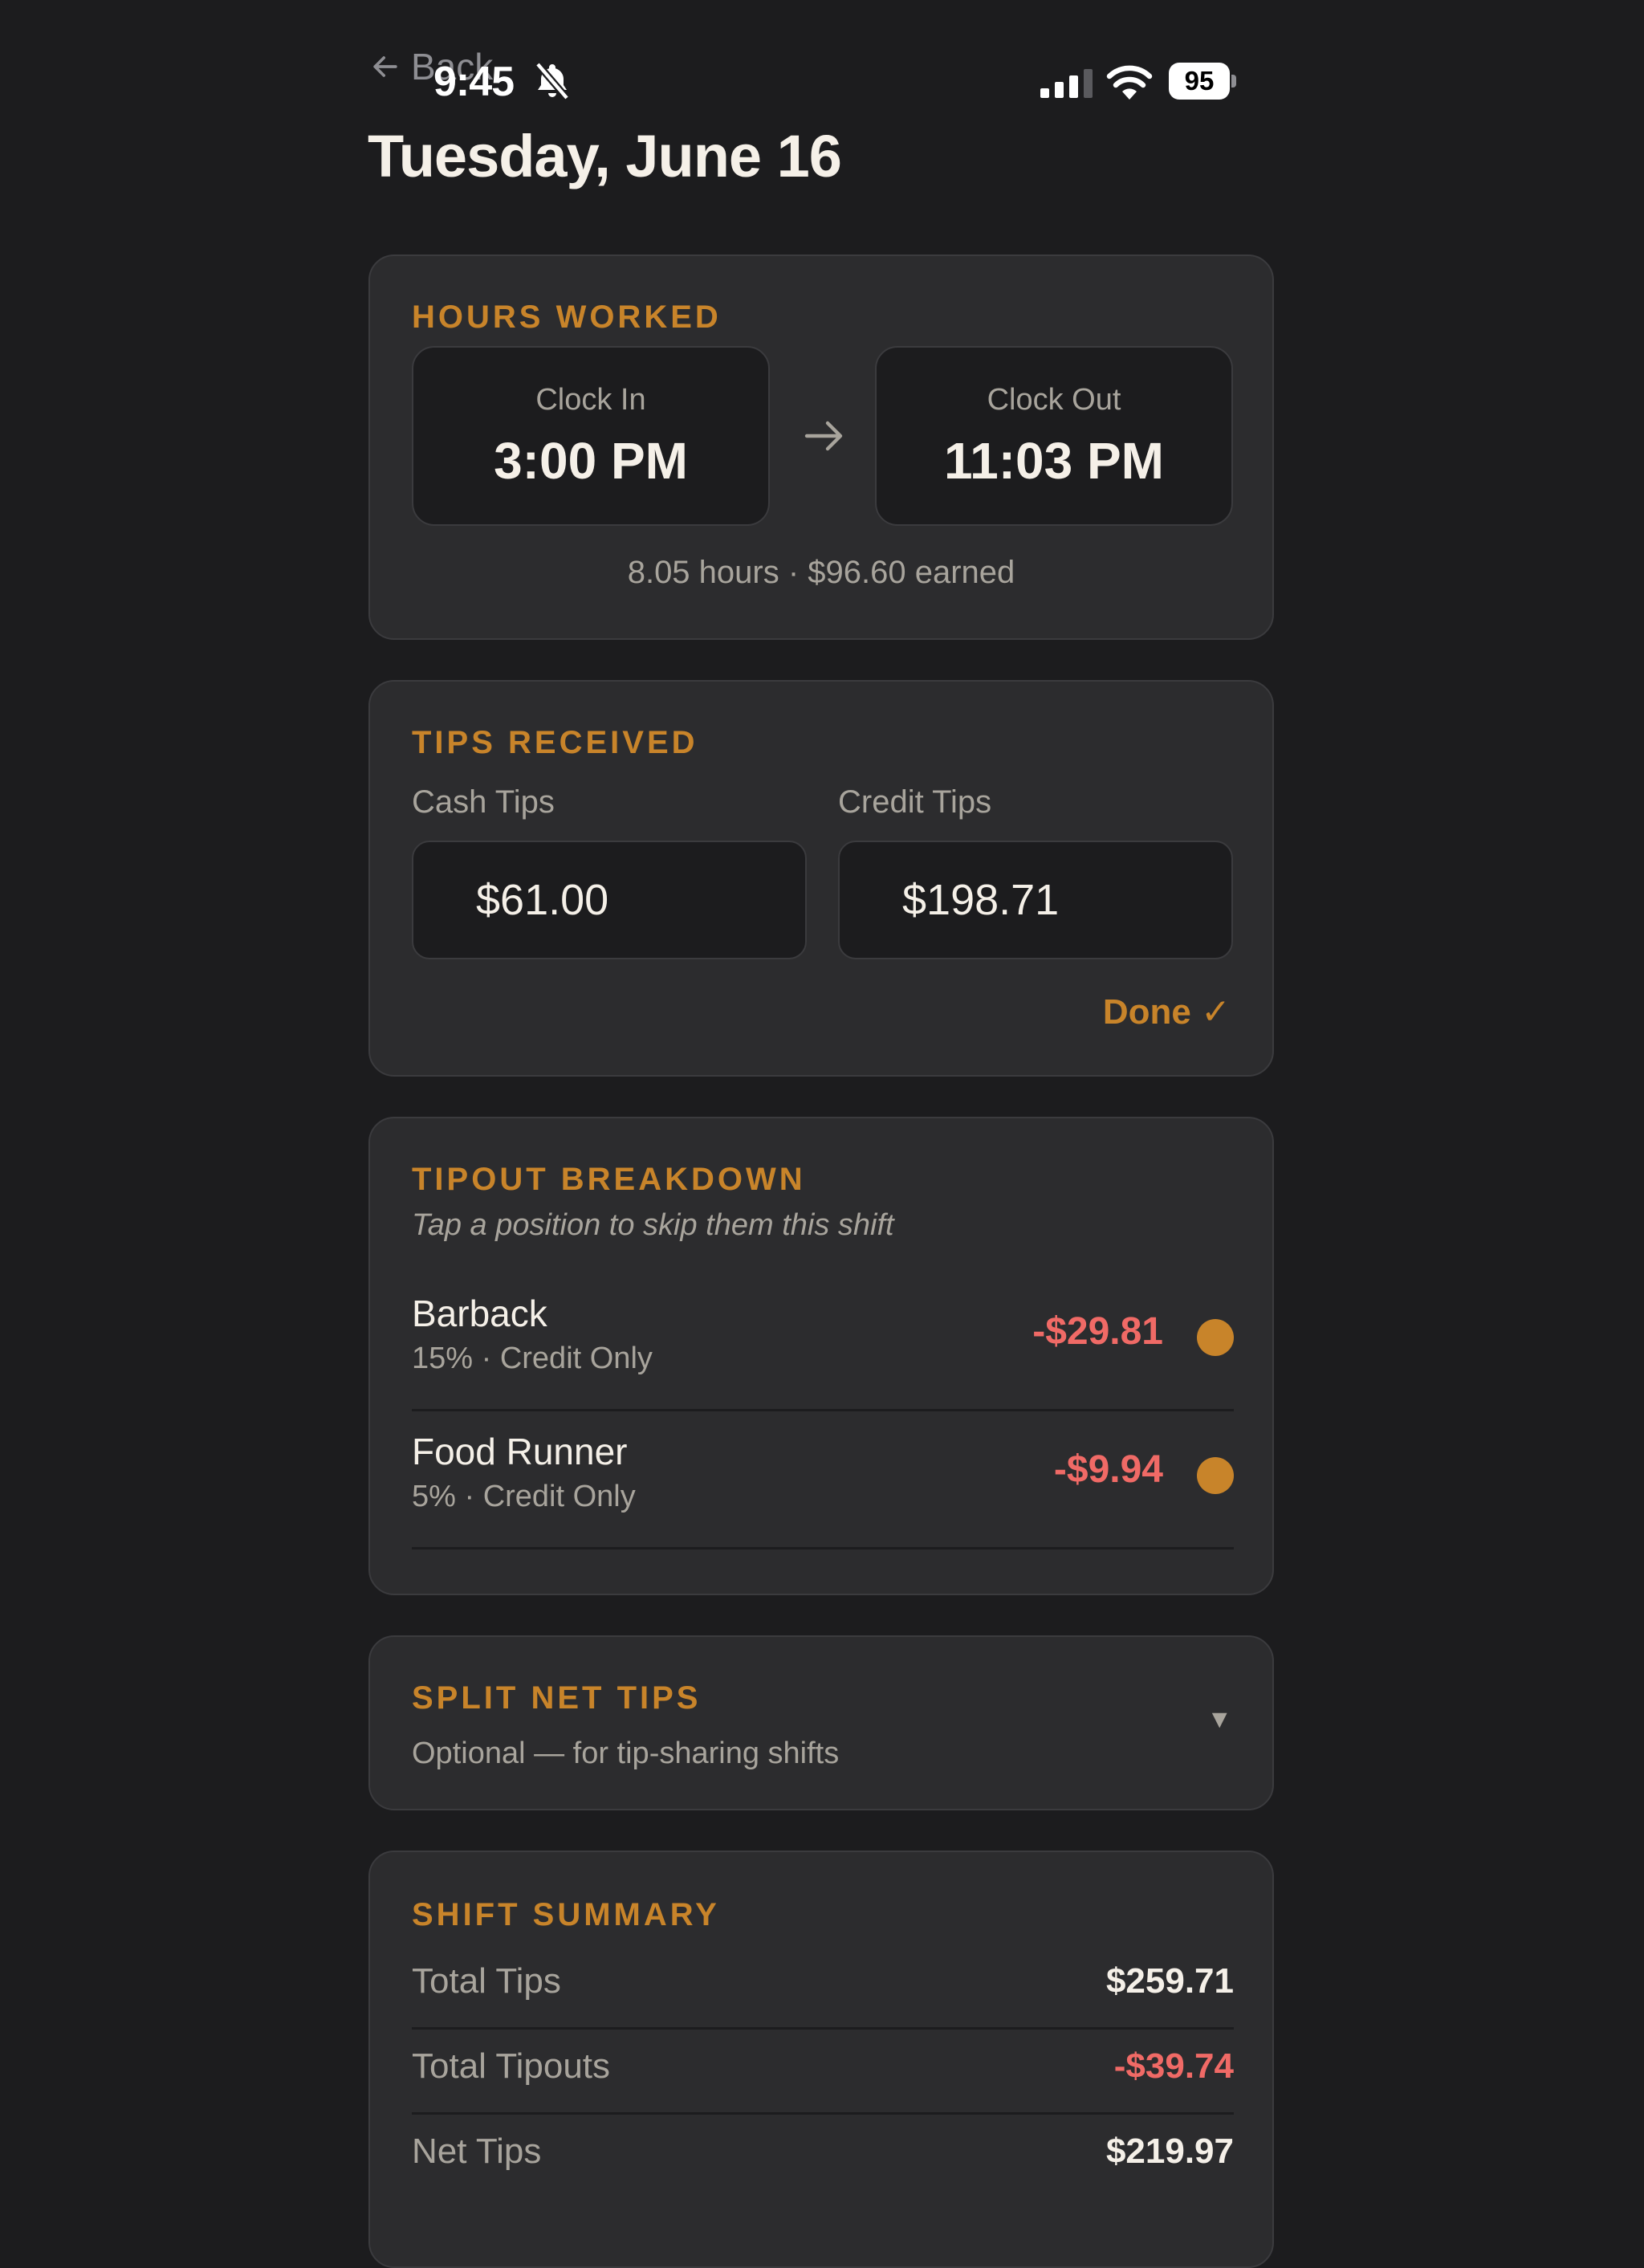  I want to click on clock-out-label: Clock Out, so click(1054, 400).